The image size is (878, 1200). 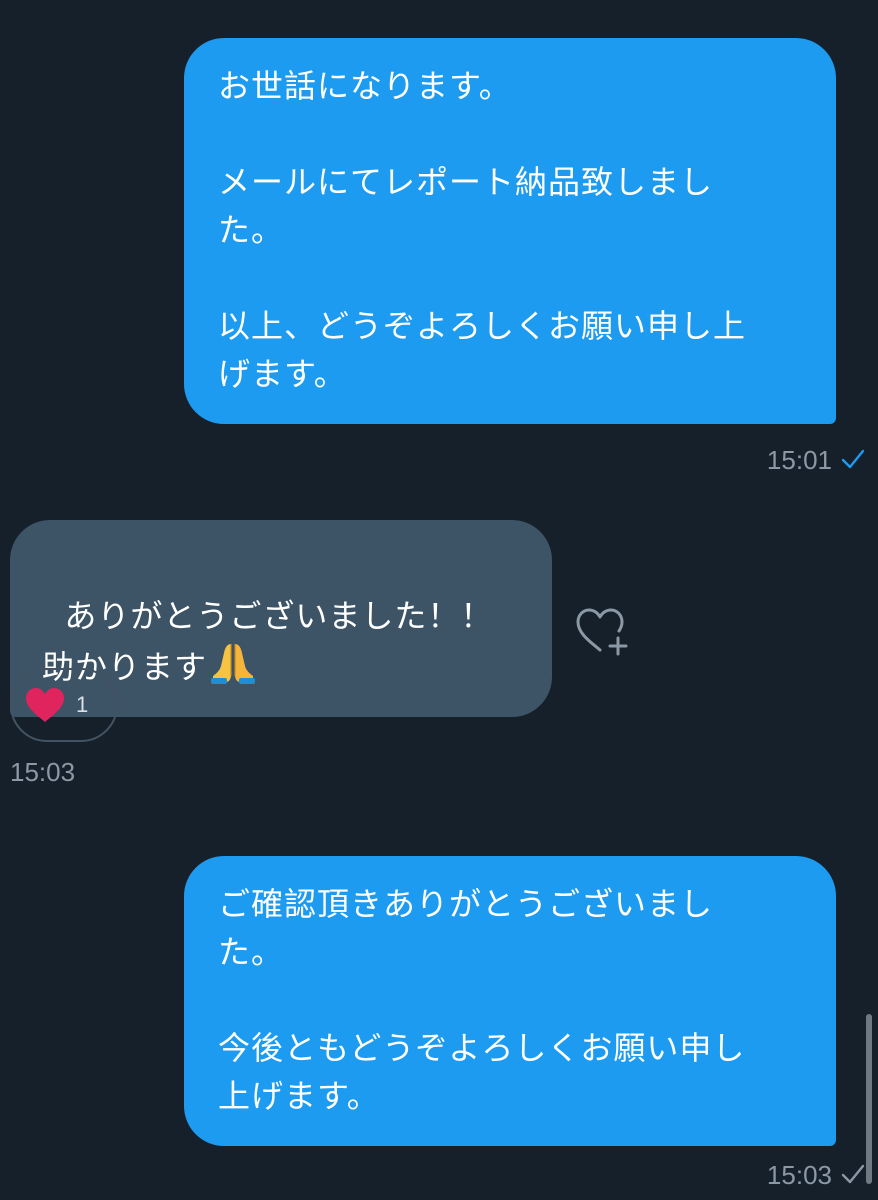 What do you see at coordinates (268, 641) in the screenshot?
I see `message-text: ありがとうございました！！ 助かります` at bounding box center [268, 641].